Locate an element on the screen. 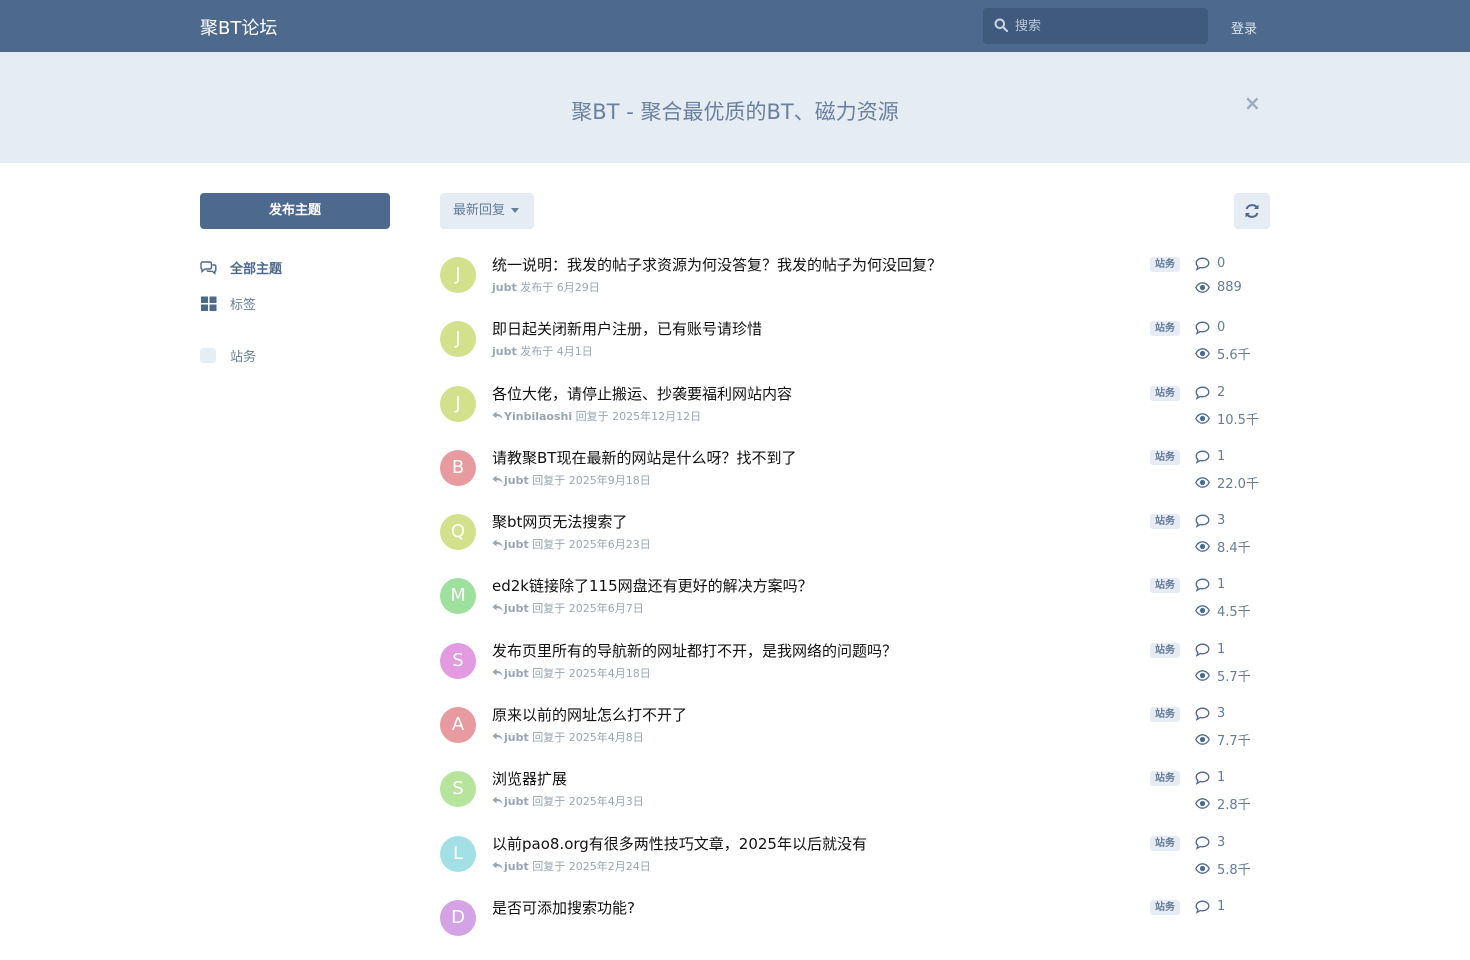  avatar: L is located at coordinates (458, 854).